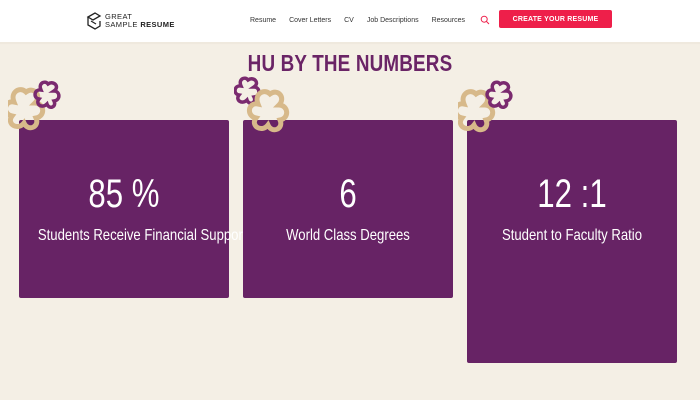  I want to click on stat-label: Student to Faculty Ratio, so click(572, 235).